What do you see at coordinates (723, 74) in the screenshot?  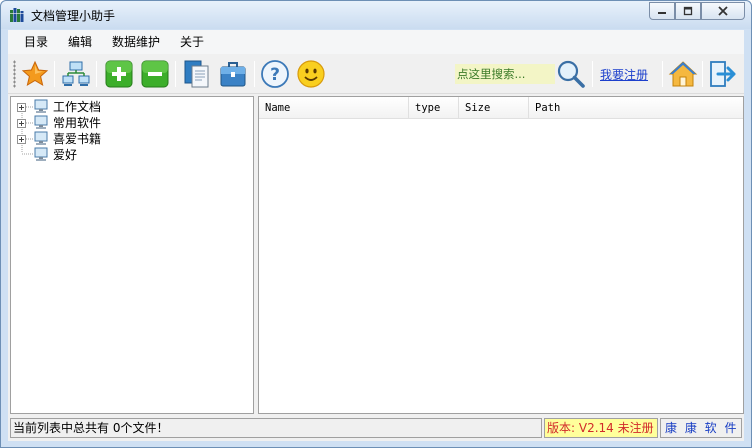 I see `exit-icon` at bounding box center [723, 74].